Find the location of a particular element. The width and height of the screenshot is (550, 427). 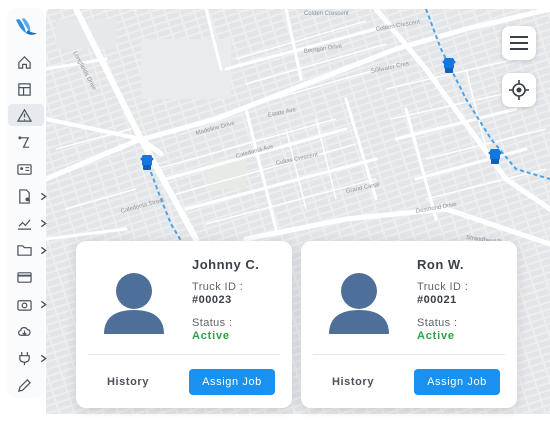

layout-icon is located at coordinates (24, 89).